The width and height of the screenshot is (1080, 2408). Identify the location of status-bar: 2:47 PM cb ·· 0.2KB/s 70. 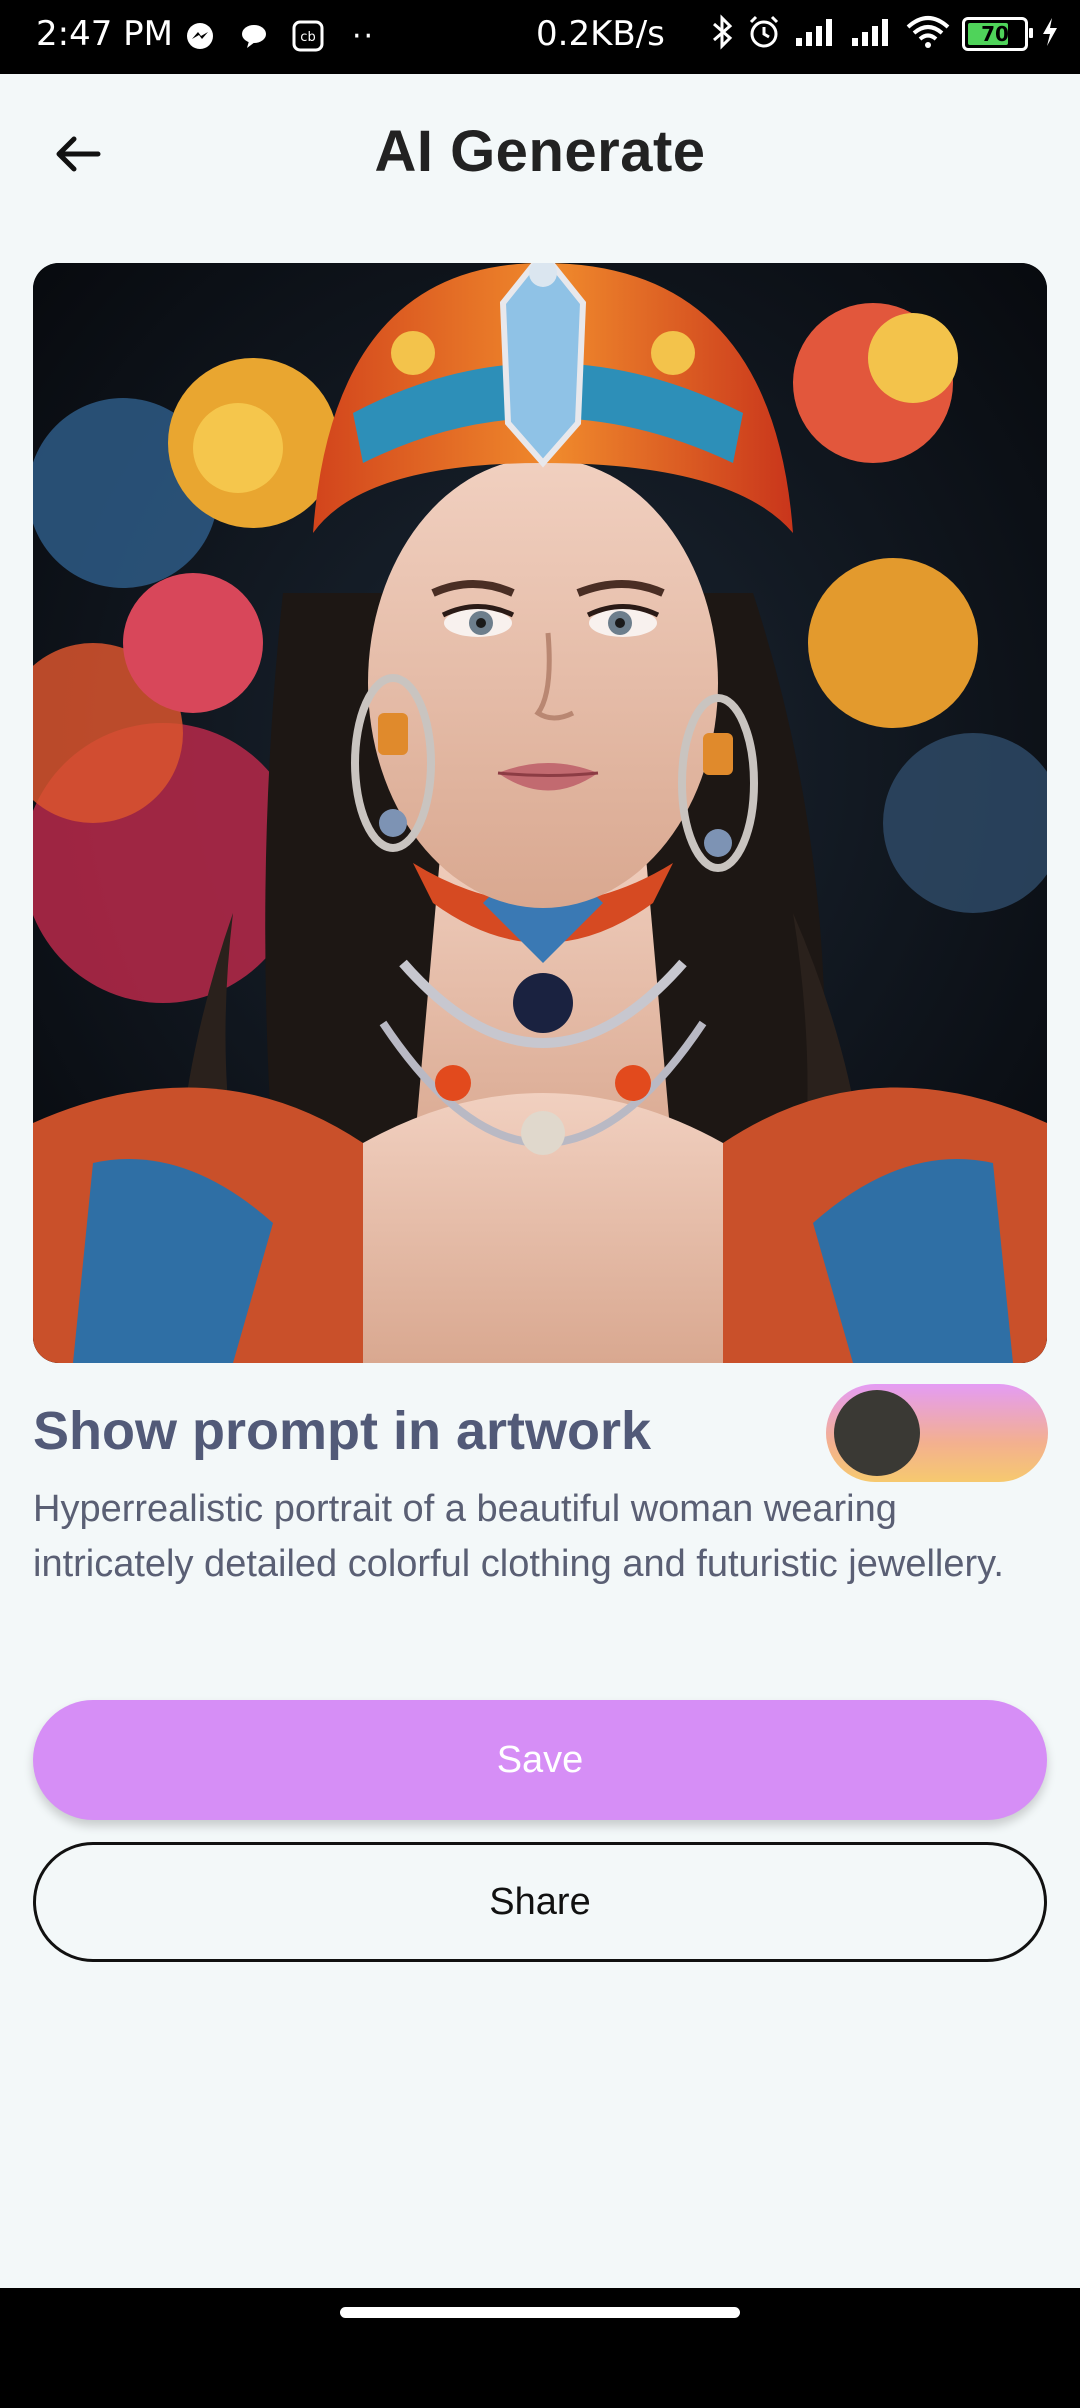
(540, 37).